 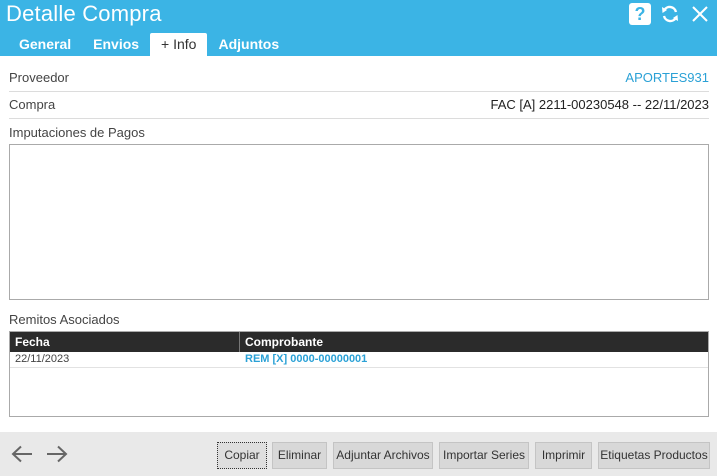 What do you see at coordinates (242, 455) in the screenshot?
I see `copiar-button: Copiar` at bounding box center [242, 455].